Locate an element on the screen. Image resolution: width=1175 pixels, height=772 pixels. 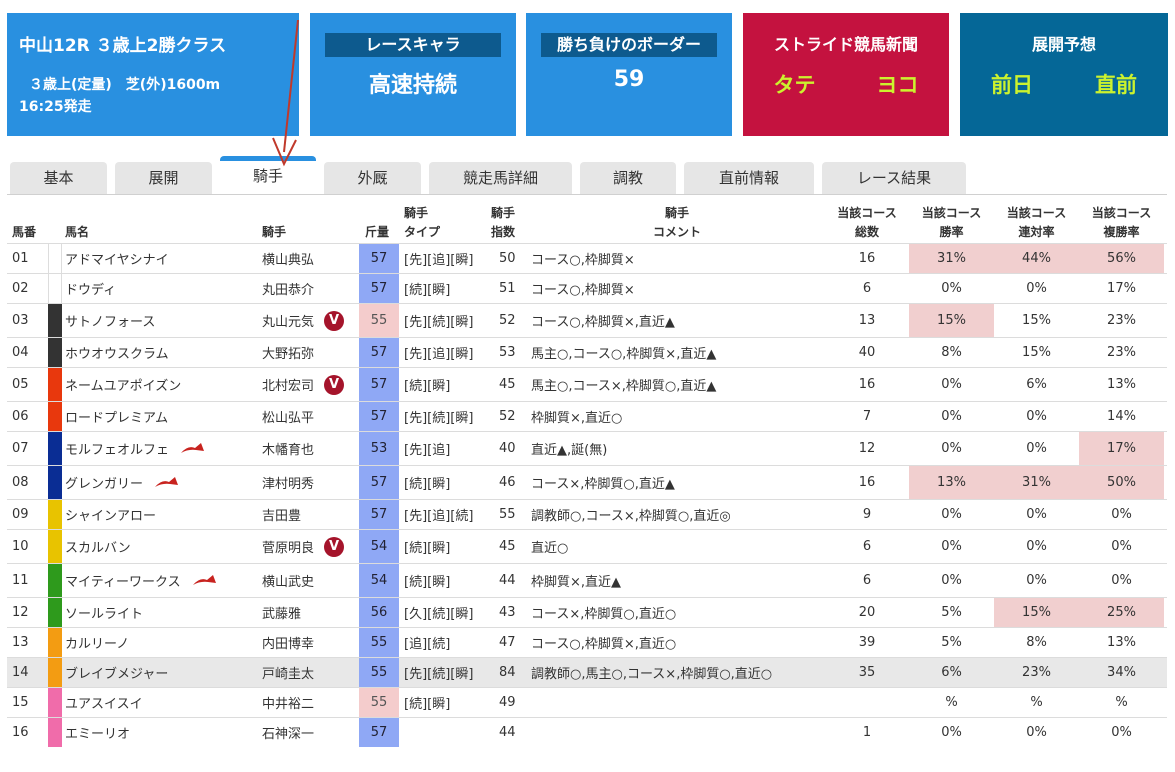
cell-jockey: 松山弘平 is located at coordinates (288, 416).